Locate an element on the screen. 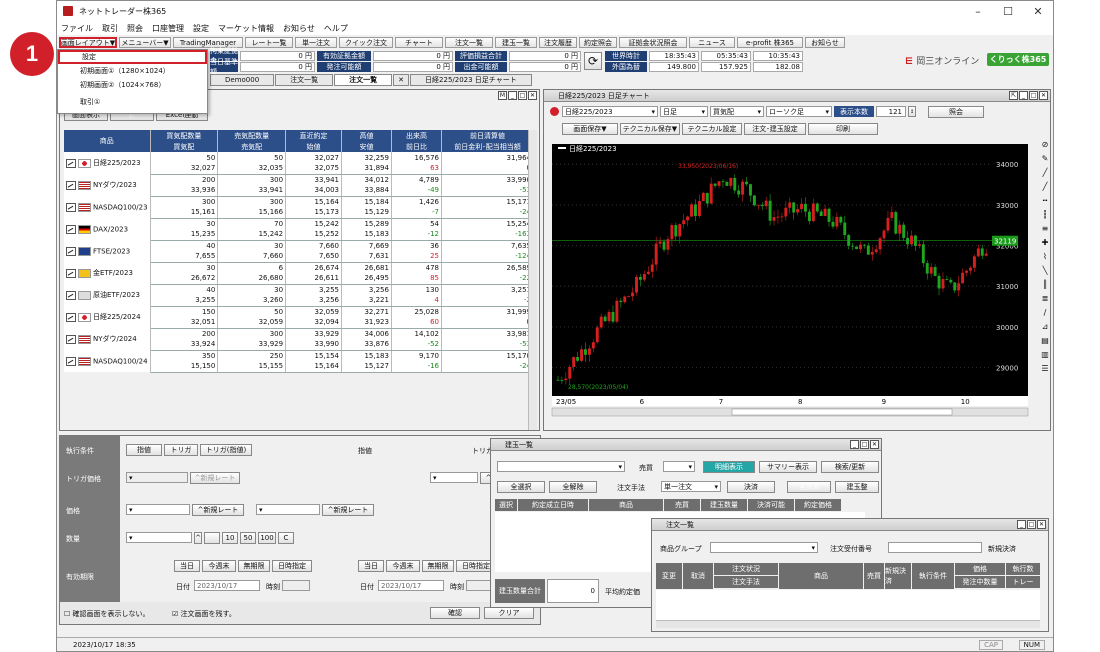 The image size is (1100, 652). ol-header-exec-count: 執行数 is located at coordinates (1023, 569).